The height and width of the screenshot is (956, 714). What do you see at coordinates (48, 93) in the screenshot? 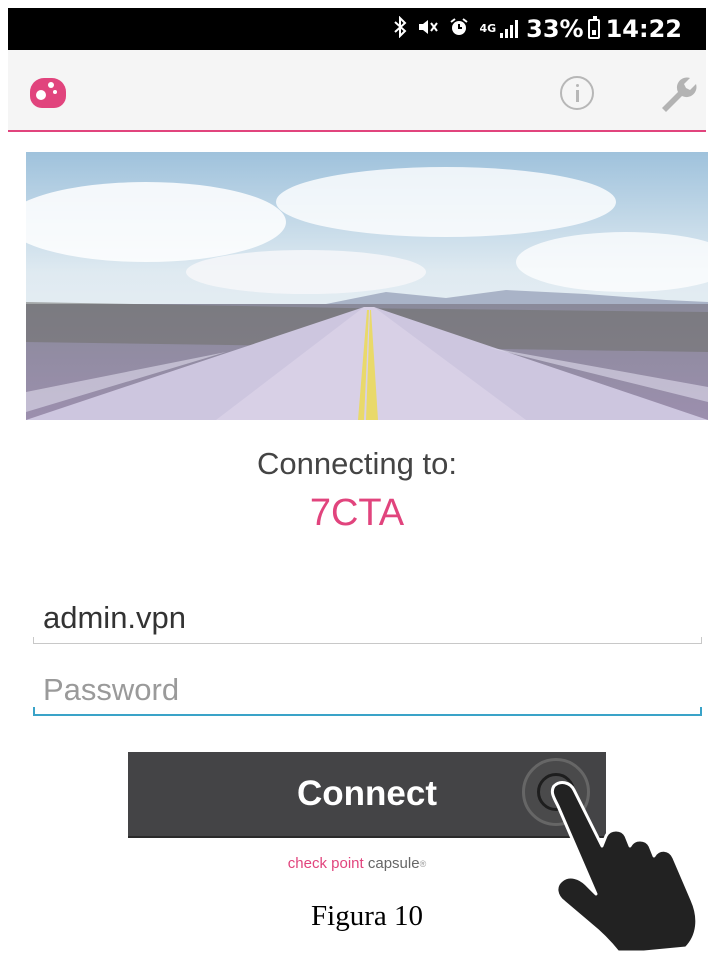
I see `capsule-logo-icon` at bounding box center [48, 93].